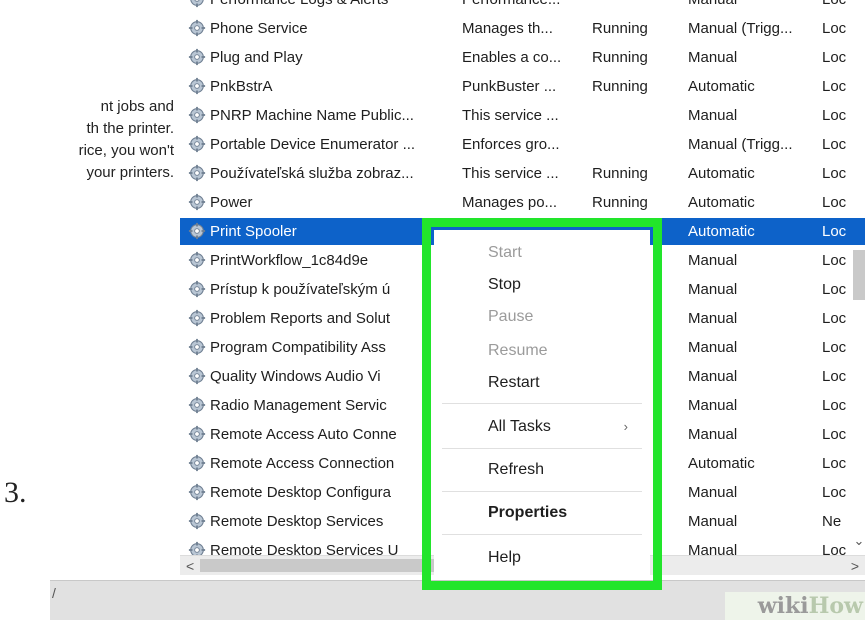 This screenshot has height=620, width=865. I want to click on service-name: PnkBstrA, so click(241, 86).